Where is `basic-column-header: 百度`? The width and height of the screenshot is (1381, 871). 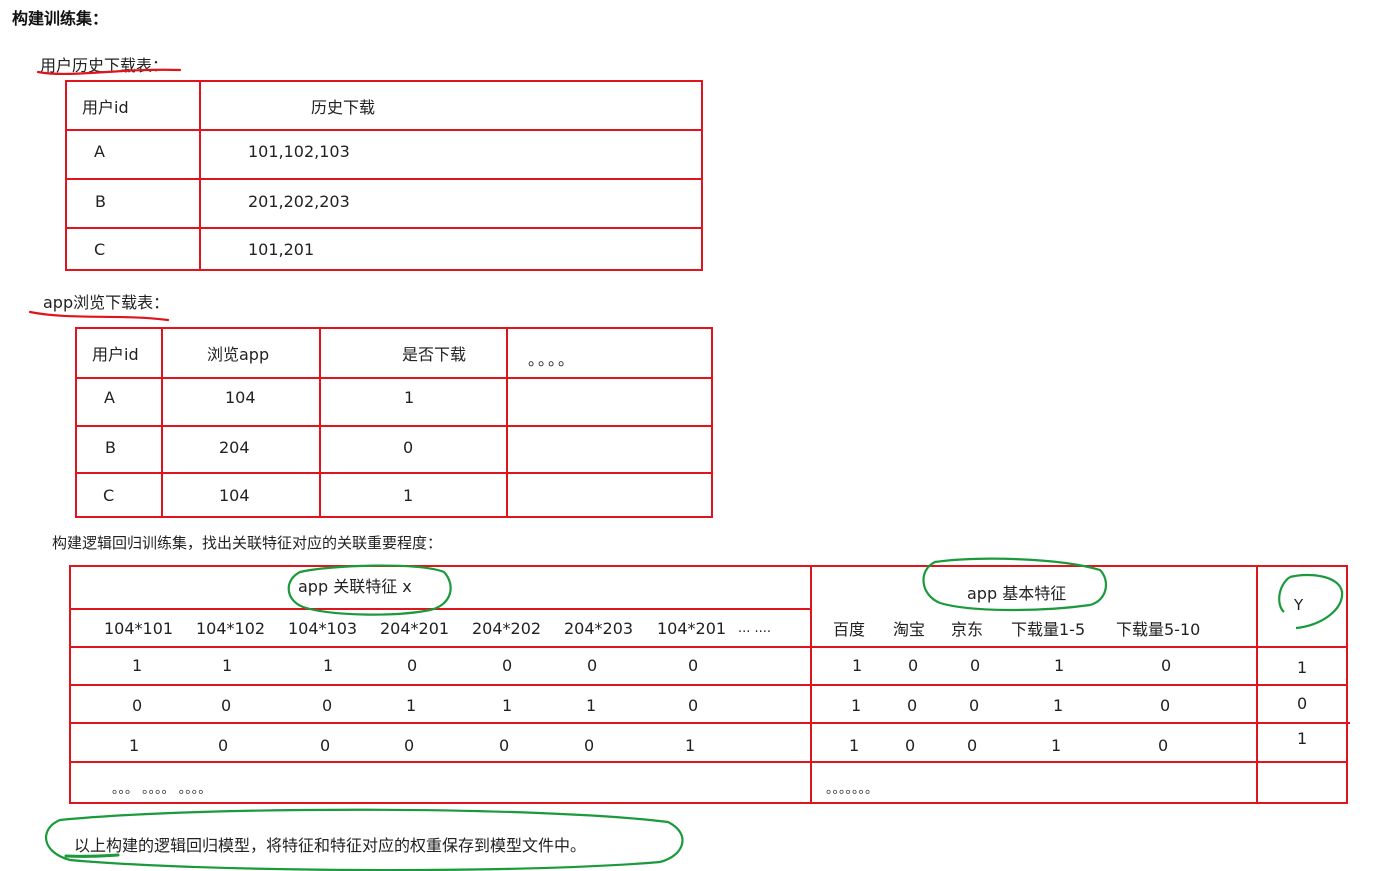
basic-column-header: 百度 is located at coordinates (849, 629).